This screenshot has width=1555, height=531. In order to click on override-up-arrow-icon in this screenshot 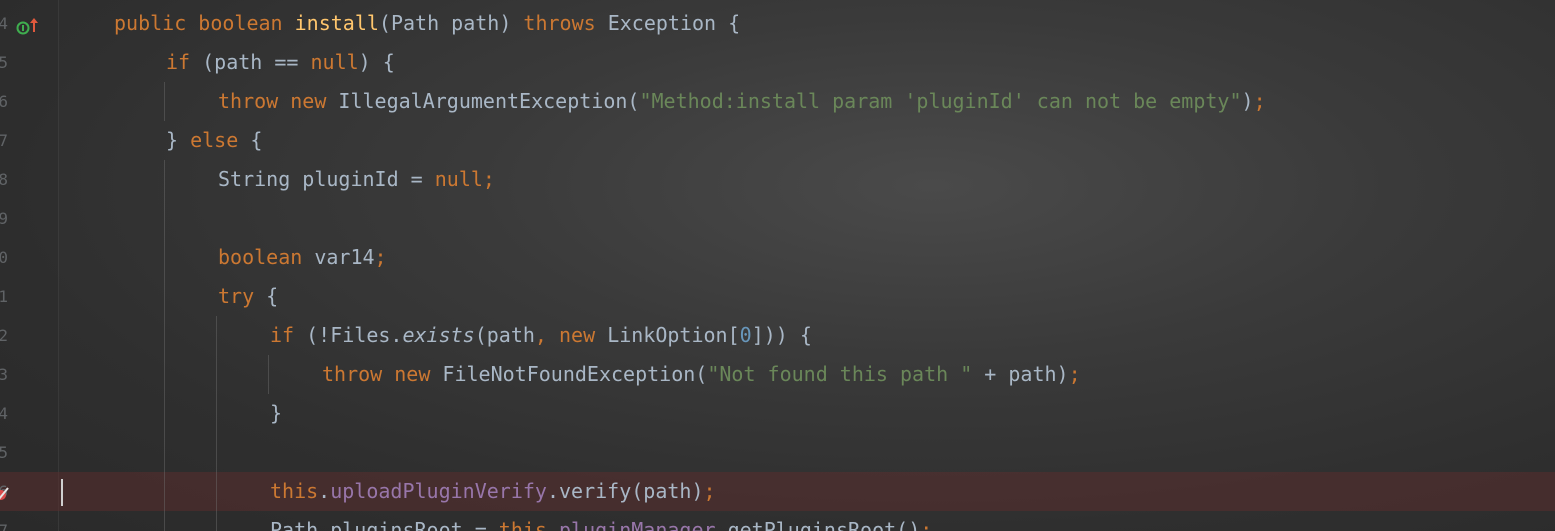, I will do `click(35, 23)`.